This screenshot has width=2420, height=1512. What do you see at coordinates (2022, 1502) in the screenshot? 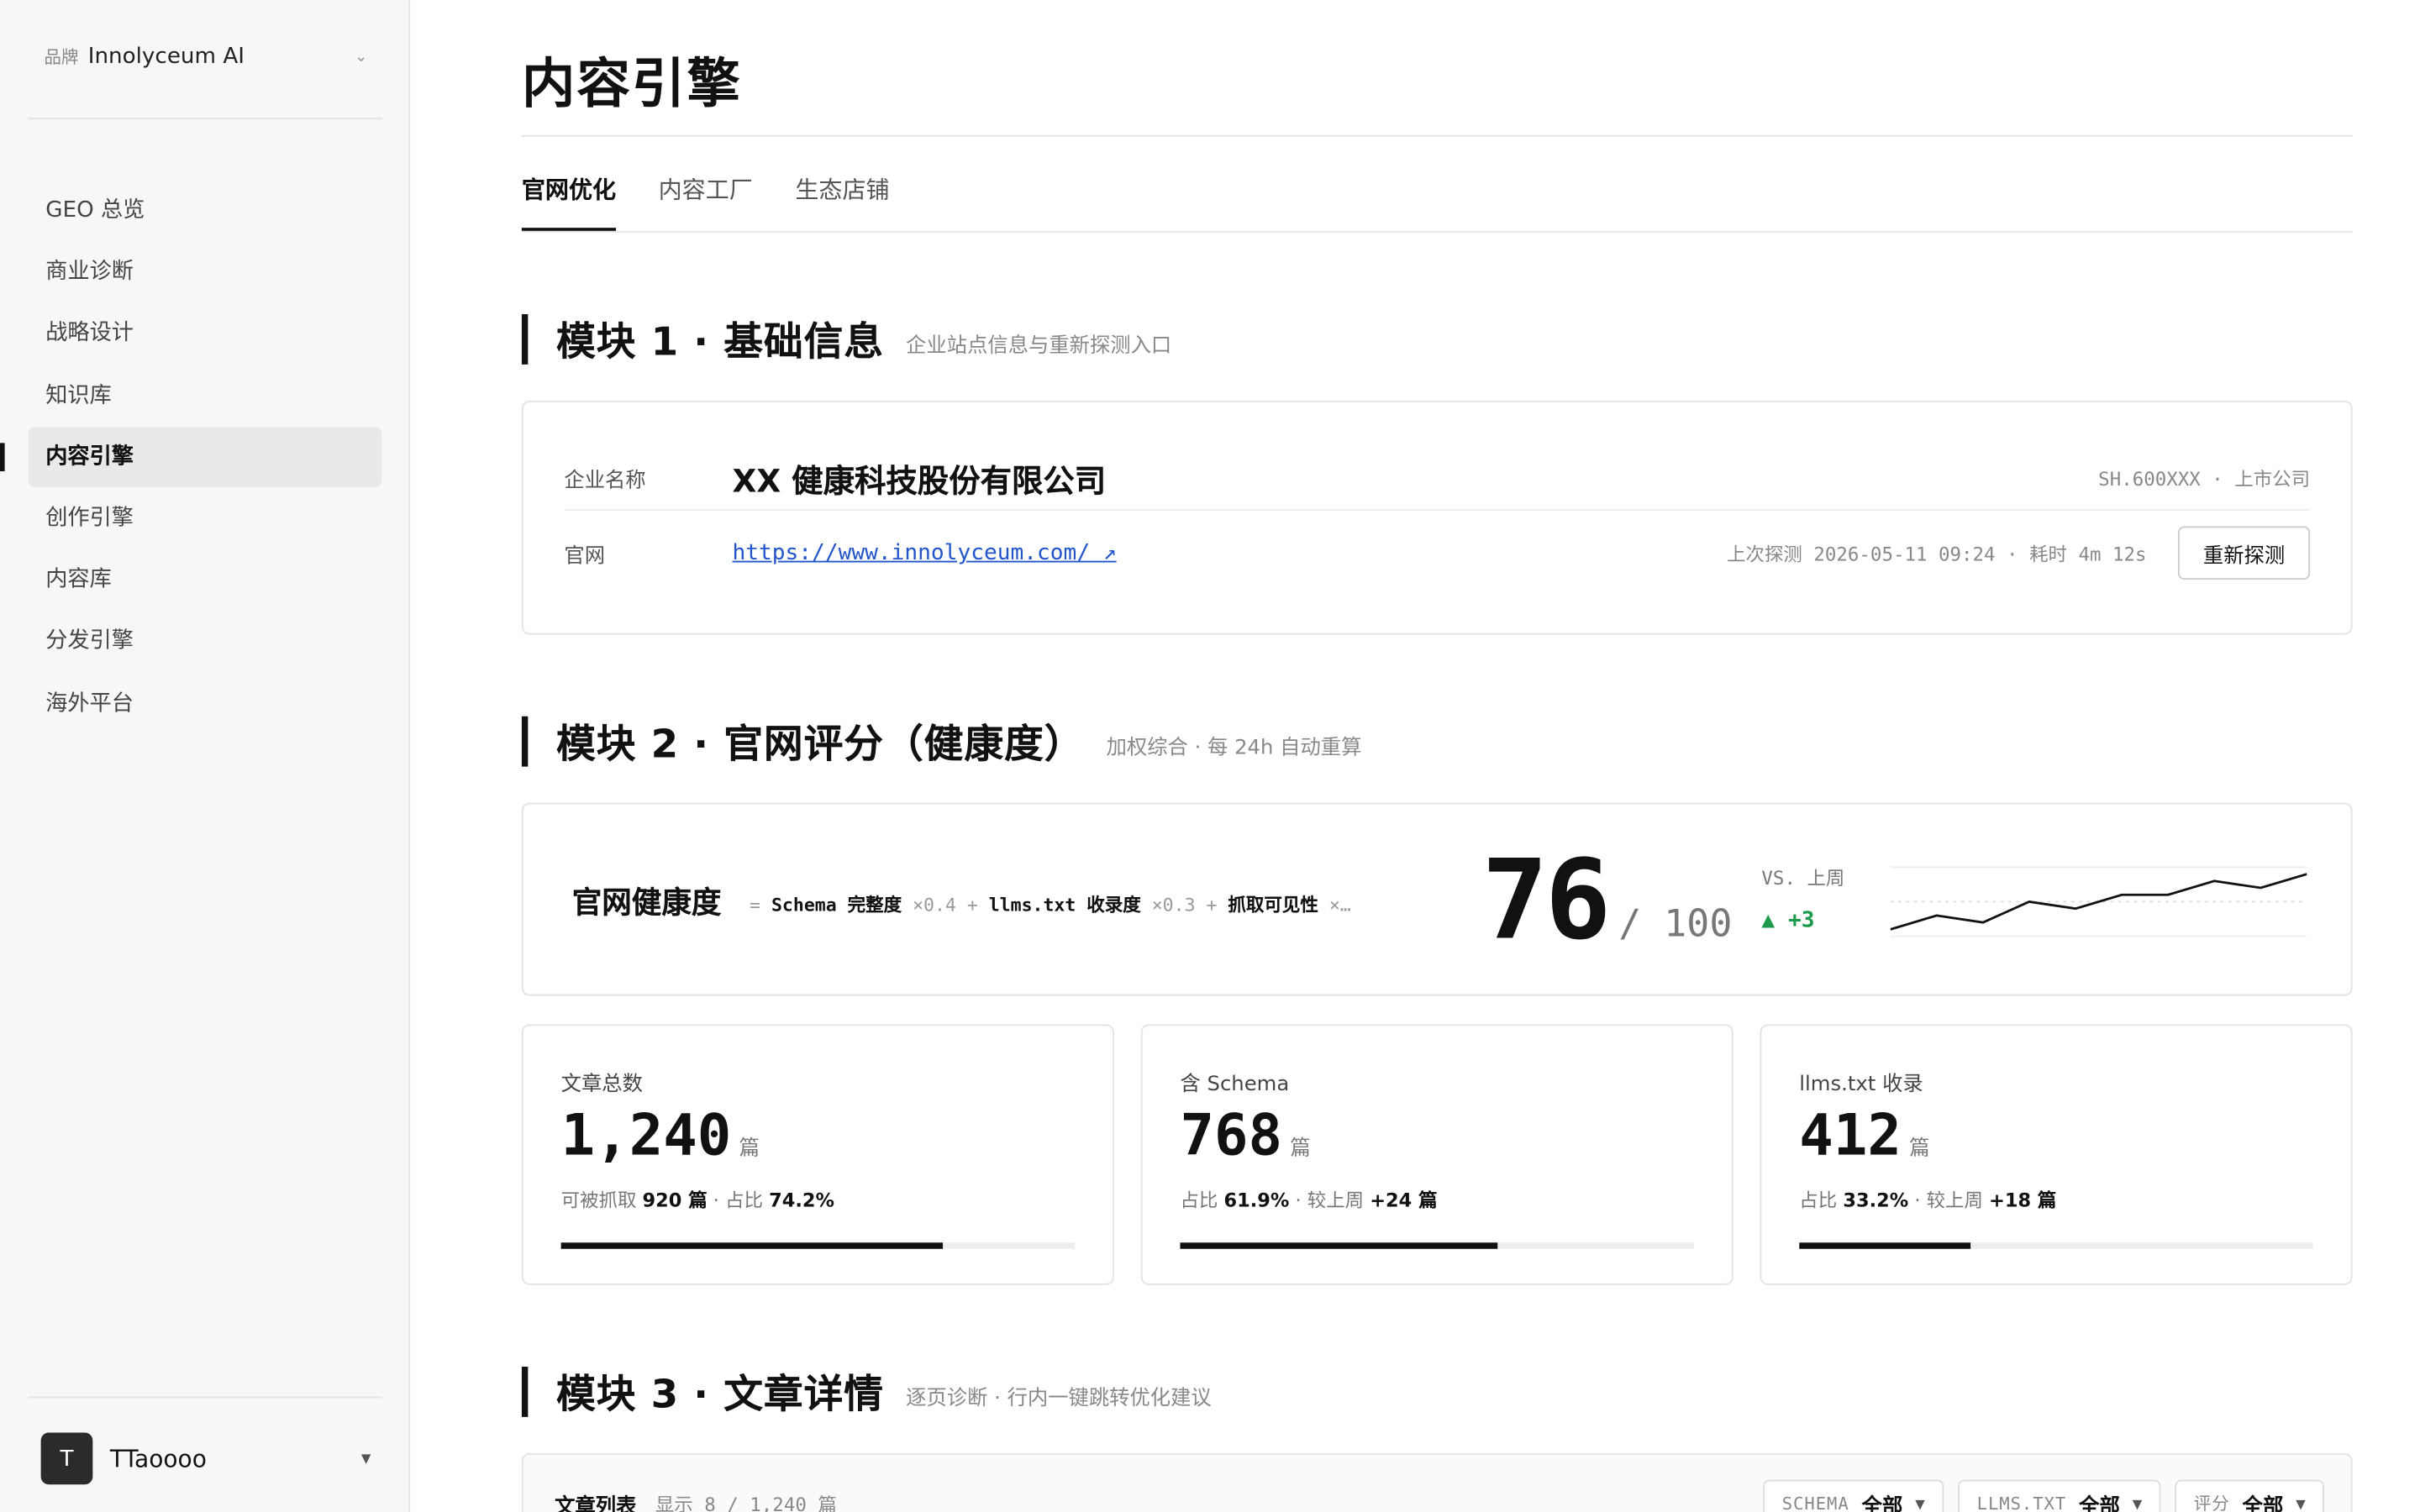
I see `filter-key: LLMS.TXT` at bounding box center [2022, 1502].